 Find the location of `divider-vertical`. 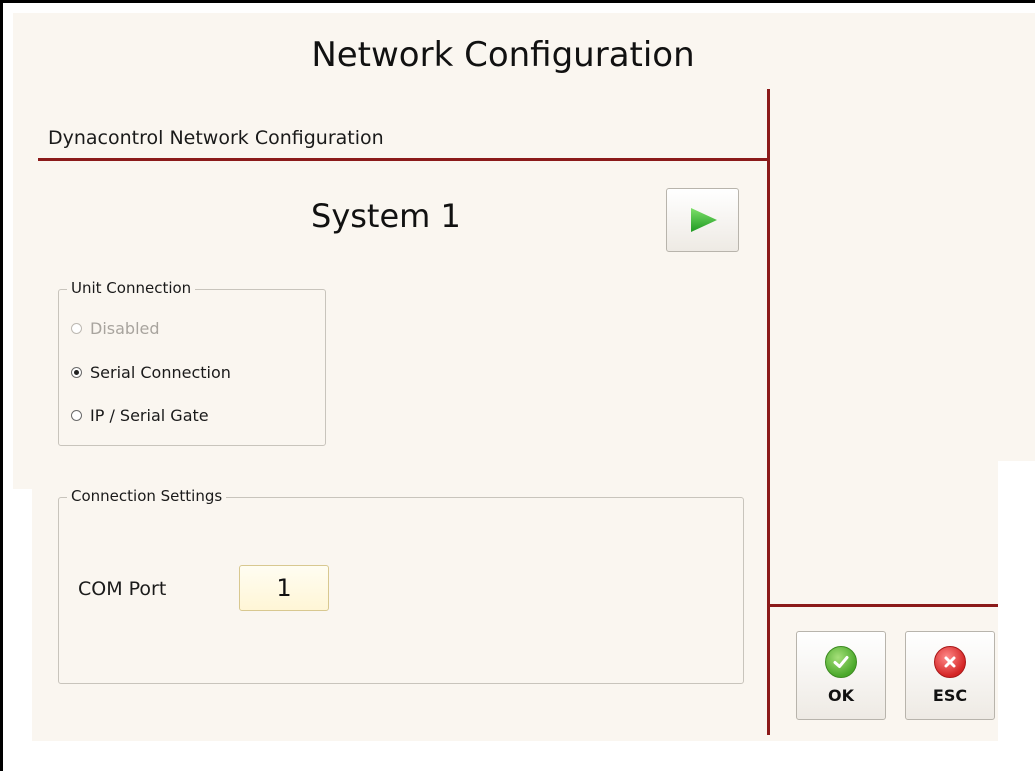

divider-vertical is located at coordinates (768, 412).